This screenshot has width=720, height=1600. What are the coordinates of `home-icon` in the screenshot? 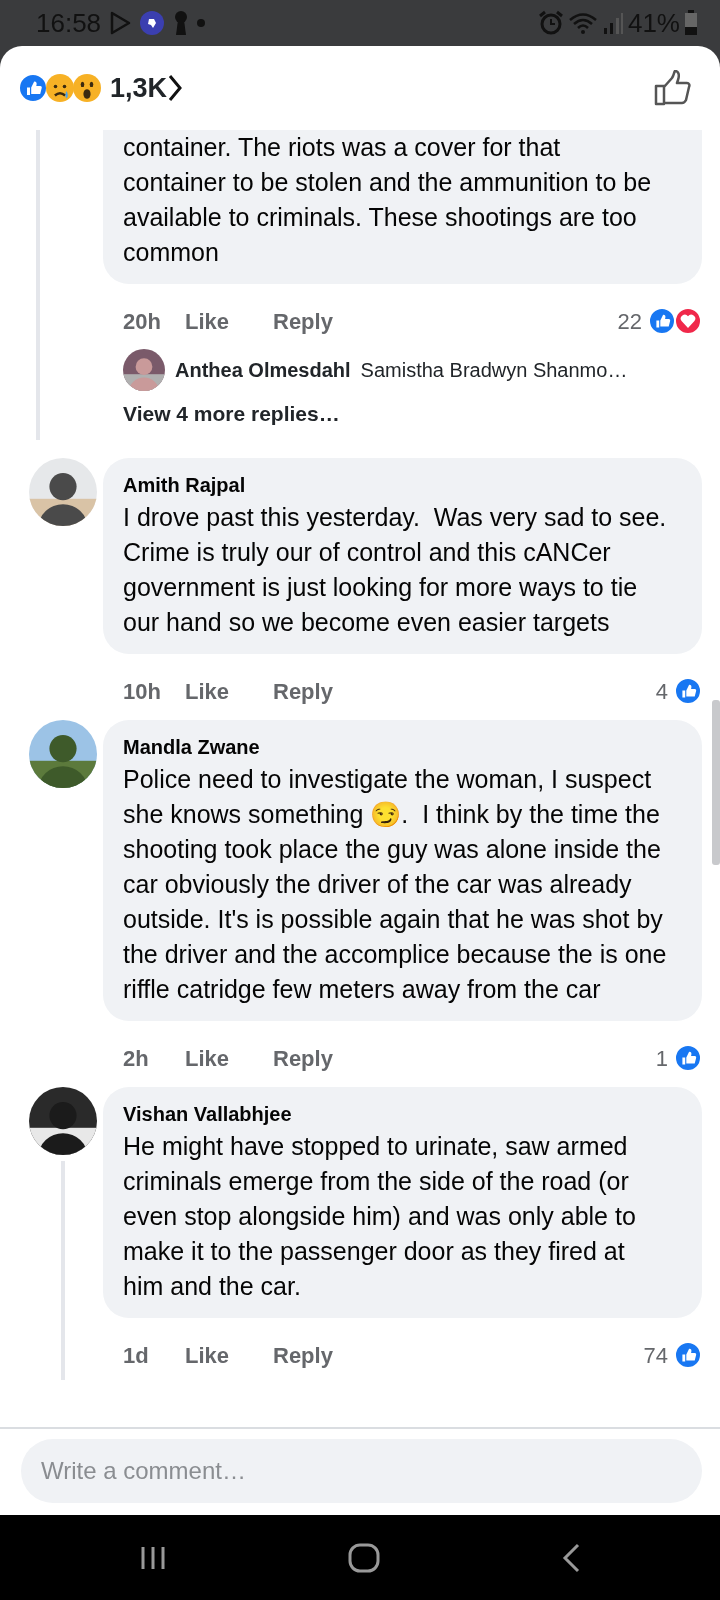 It's located at (364, 1557).